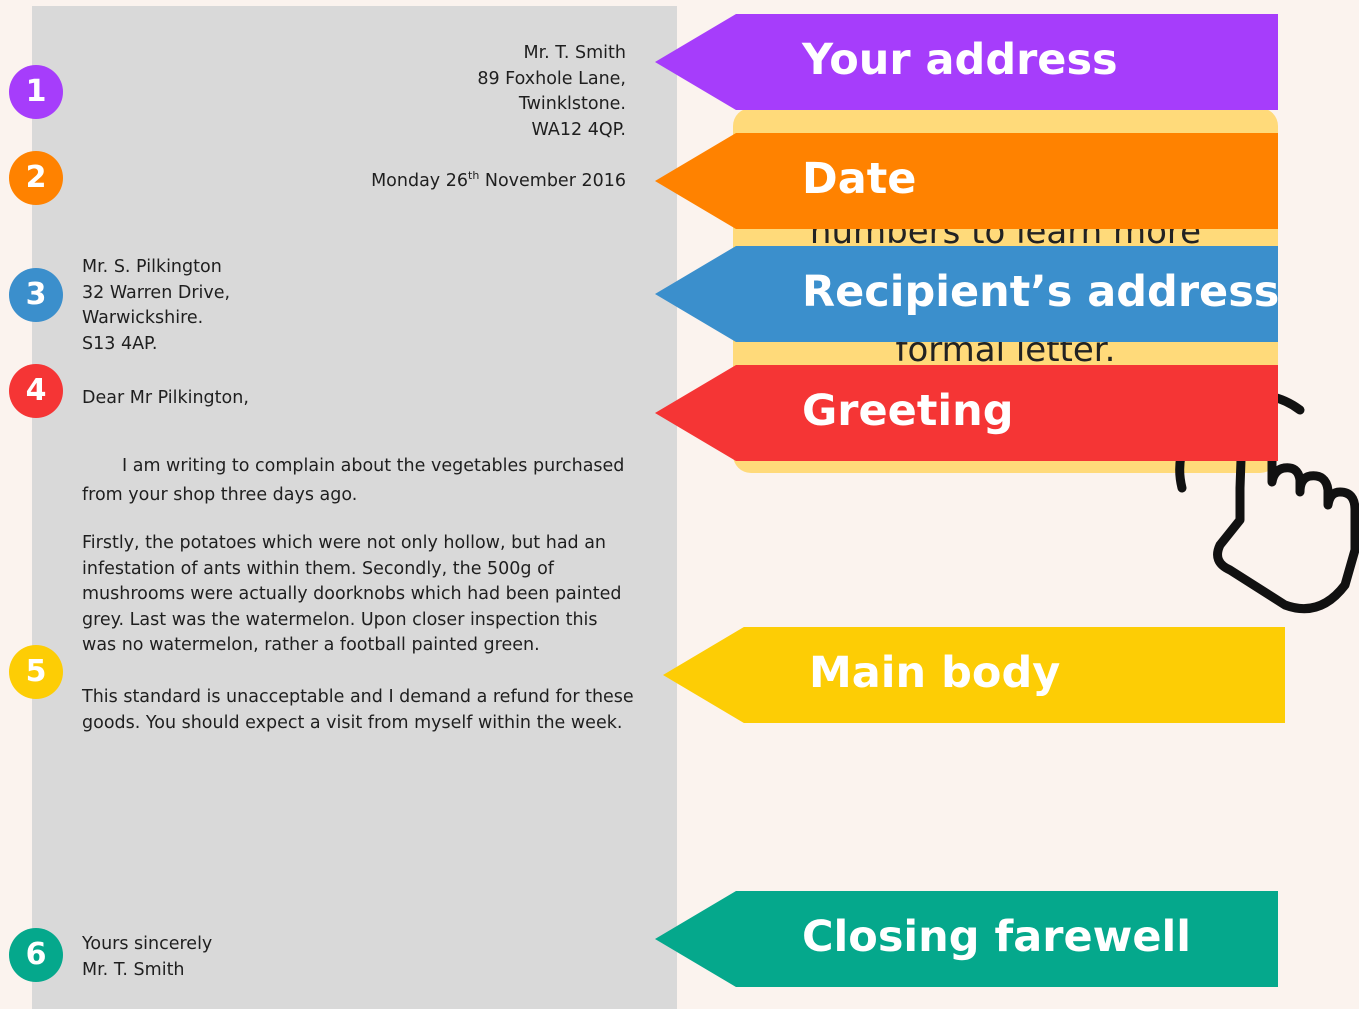 This screenshot has width=1359, height=1009. Describe the element at coordinates (966, 181) in the screenshot. I see `label-date` at that location.